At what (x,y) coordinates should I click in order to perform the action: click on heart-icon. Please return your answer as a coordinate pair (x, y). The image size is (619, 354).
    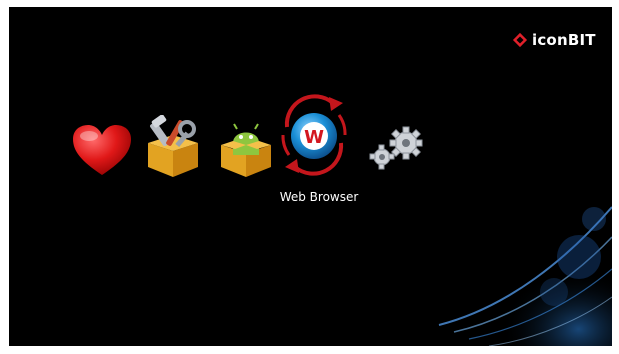
    Looking at the image, I should click on (102, 150).